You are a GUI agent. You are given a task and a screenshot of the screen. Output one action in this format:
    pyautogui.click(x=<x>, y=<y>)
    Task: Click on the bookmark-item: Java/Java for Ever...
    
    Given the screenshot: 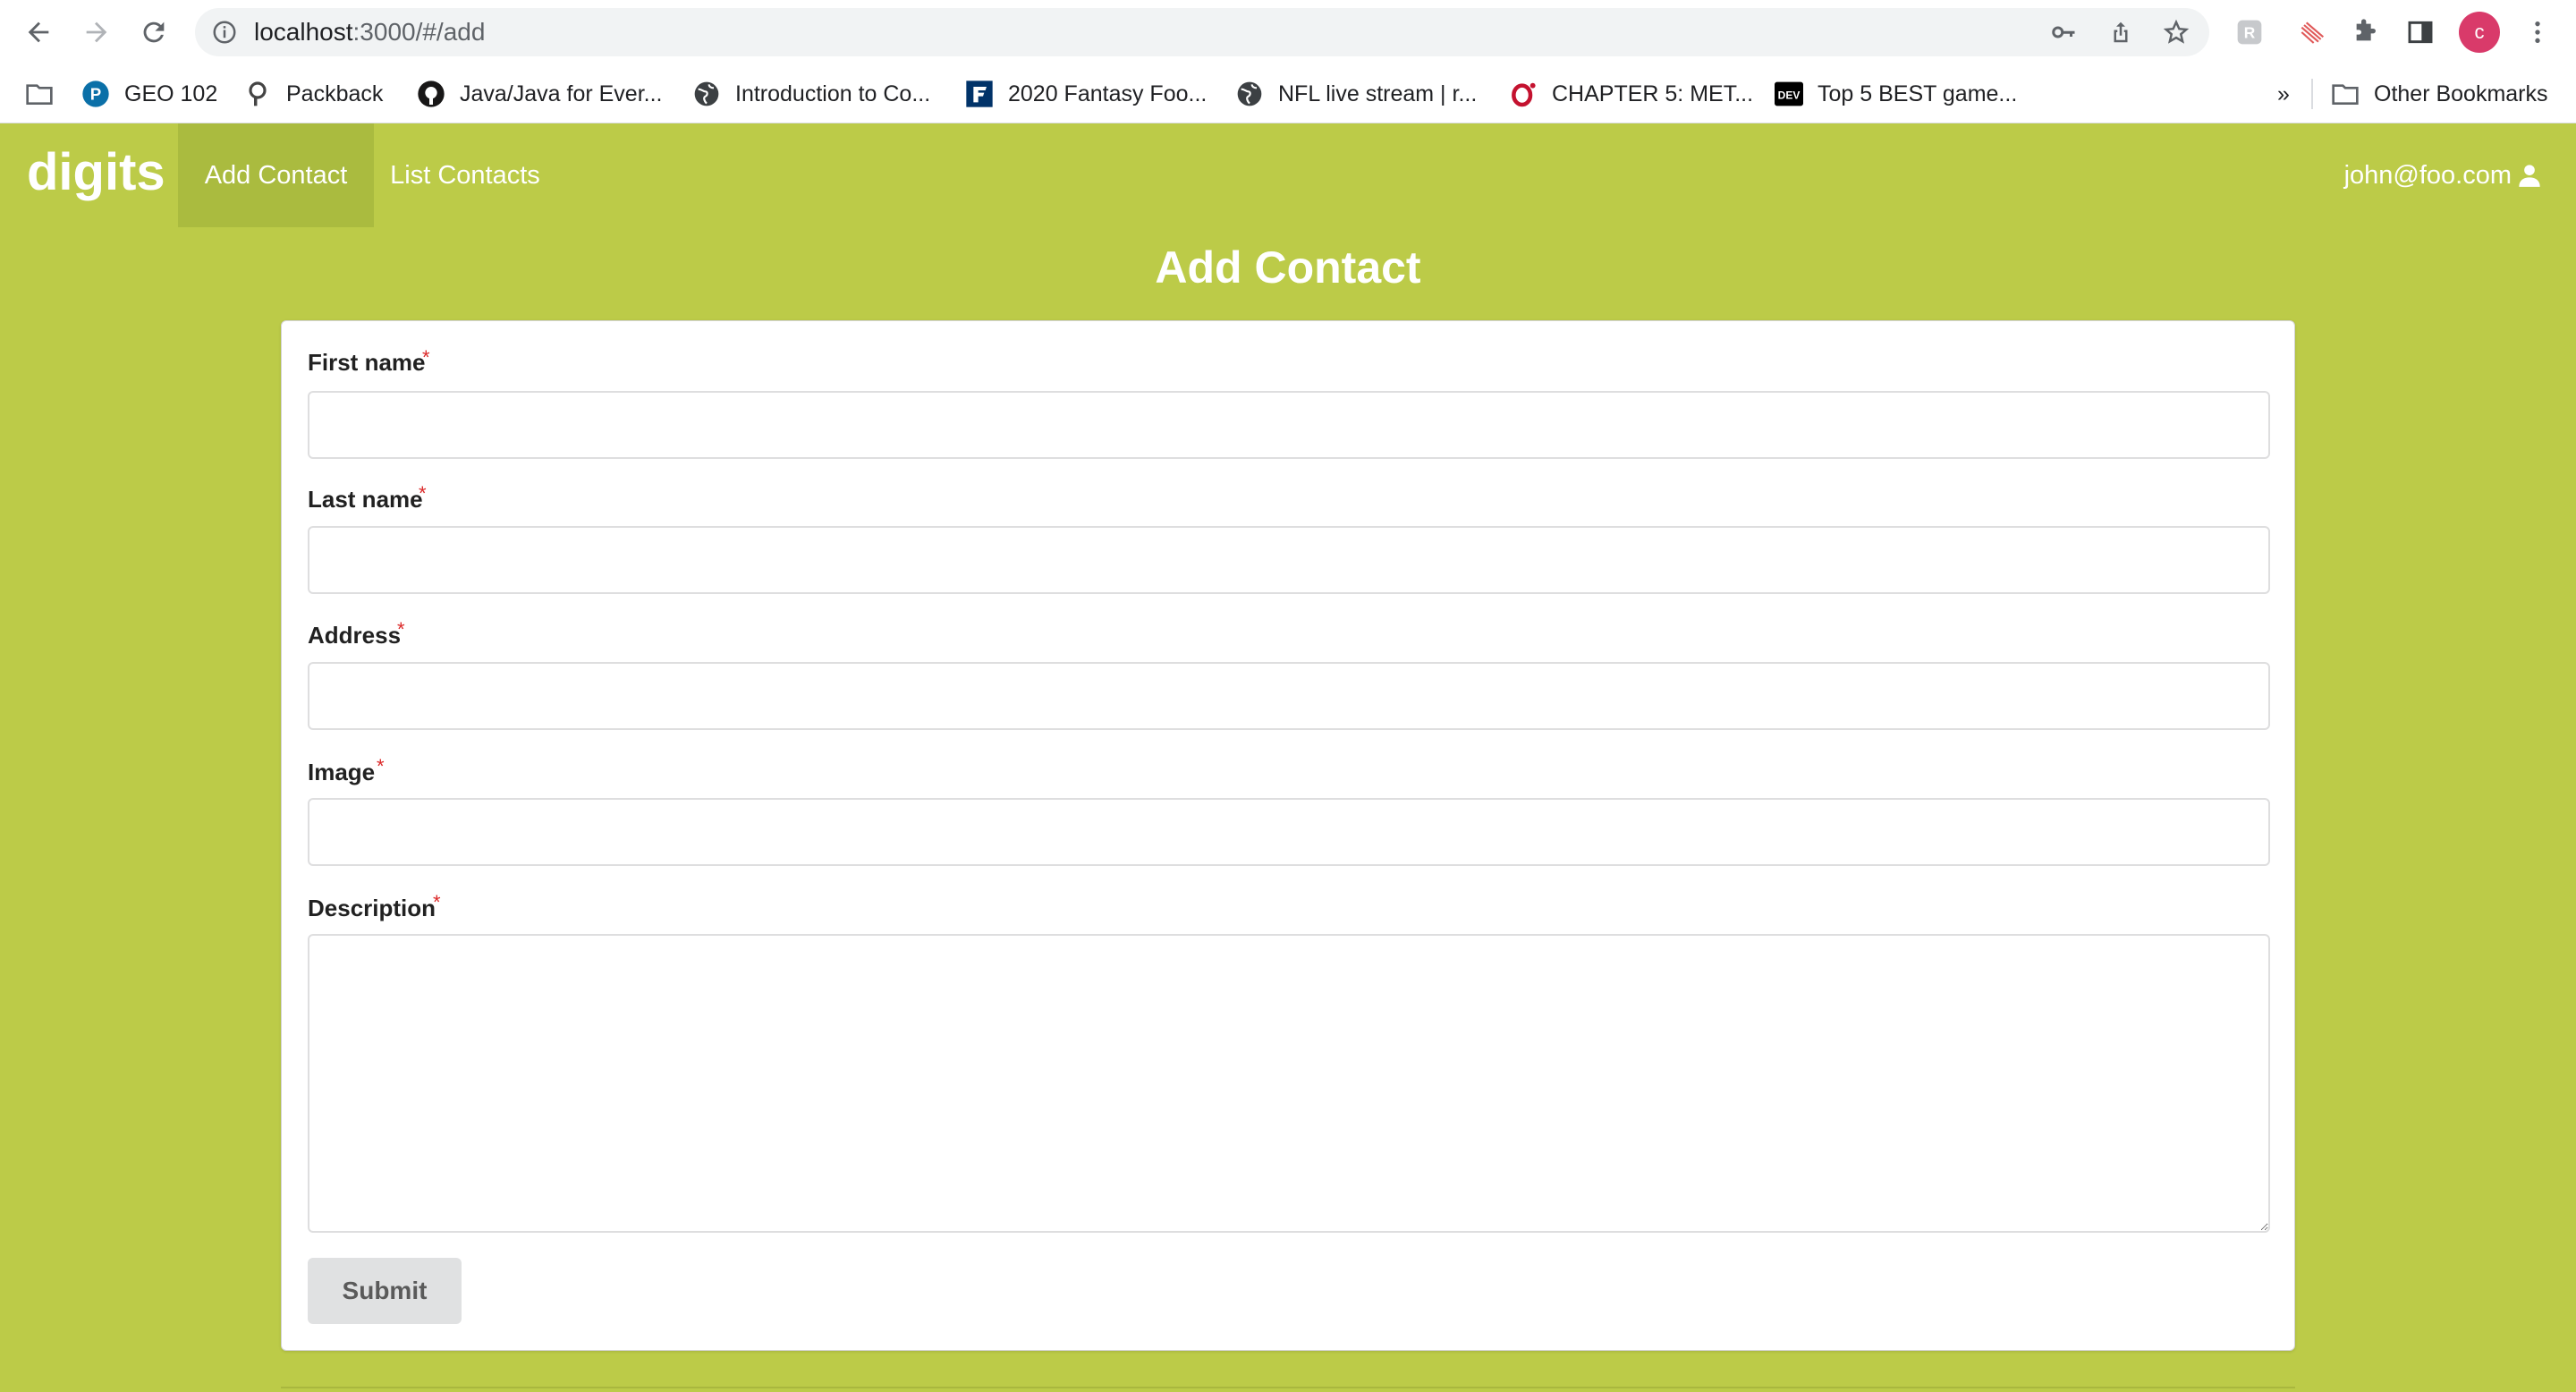 What is the action you would take?
    pyautogui.click(x=540, y=93)
    